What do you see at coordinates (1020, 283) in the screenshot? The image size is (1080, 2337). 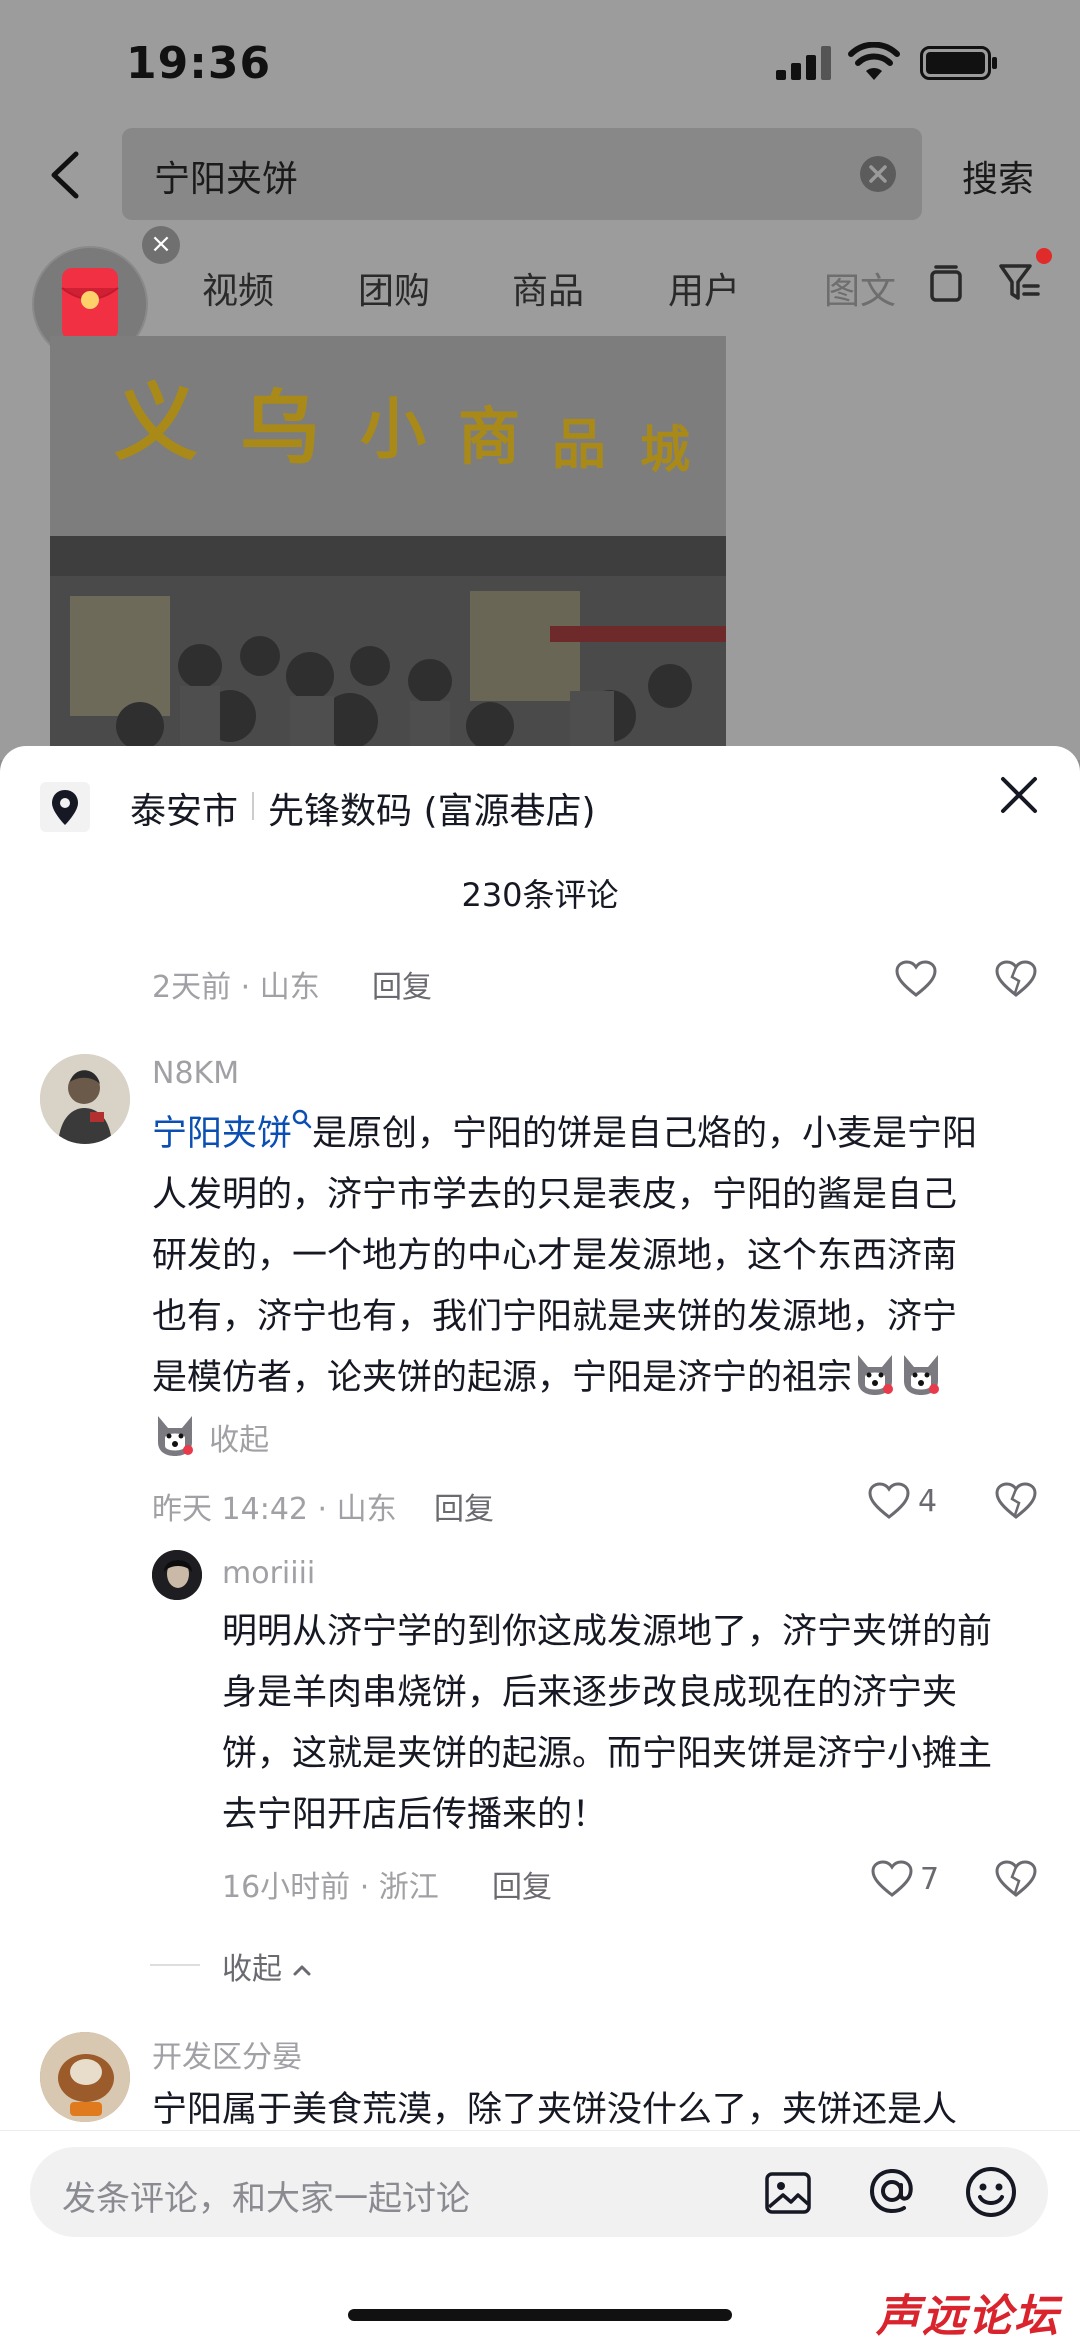 I see `filter-icon` at bounding box center [1020, 283].